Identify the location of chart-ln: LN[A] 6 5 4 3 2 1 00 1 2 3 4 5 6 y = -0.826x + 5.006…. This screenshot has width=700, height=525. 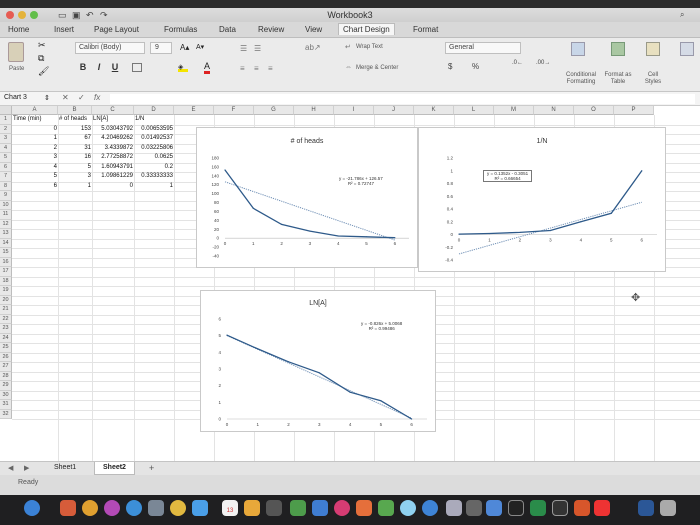
(318, 361).